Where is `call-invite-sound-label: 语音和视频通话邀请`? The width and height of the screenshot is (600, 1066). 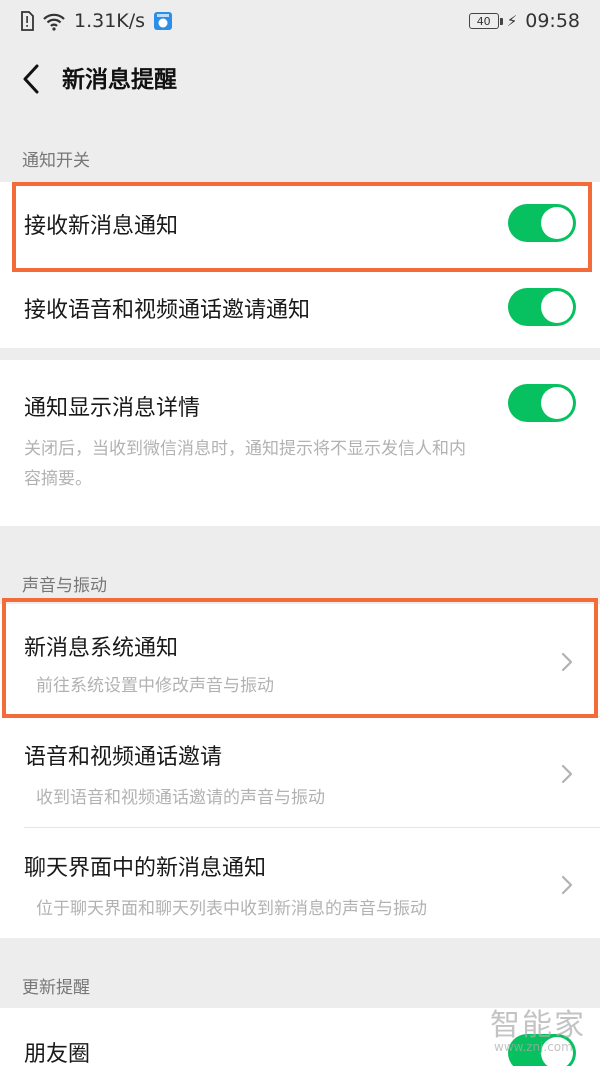
call-invite-sound-label: 语音和视频通话邀请 is located at coordinates (123, 757).